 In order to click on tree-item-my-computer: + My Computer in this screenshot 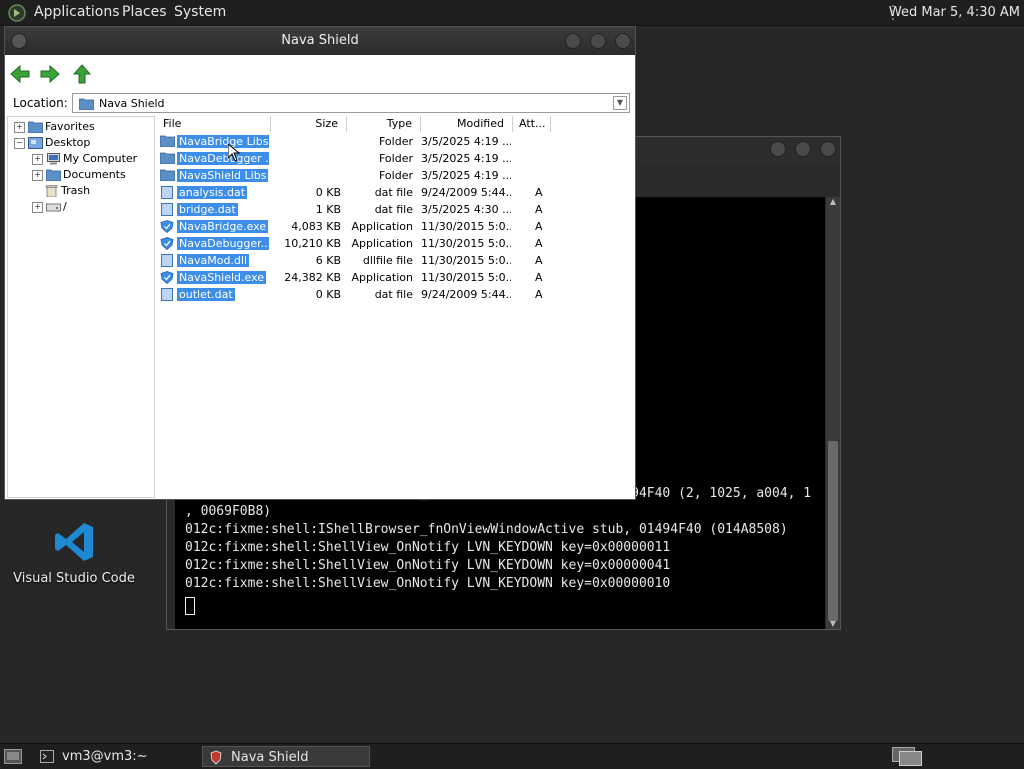, I will do `click(84, 159)`.